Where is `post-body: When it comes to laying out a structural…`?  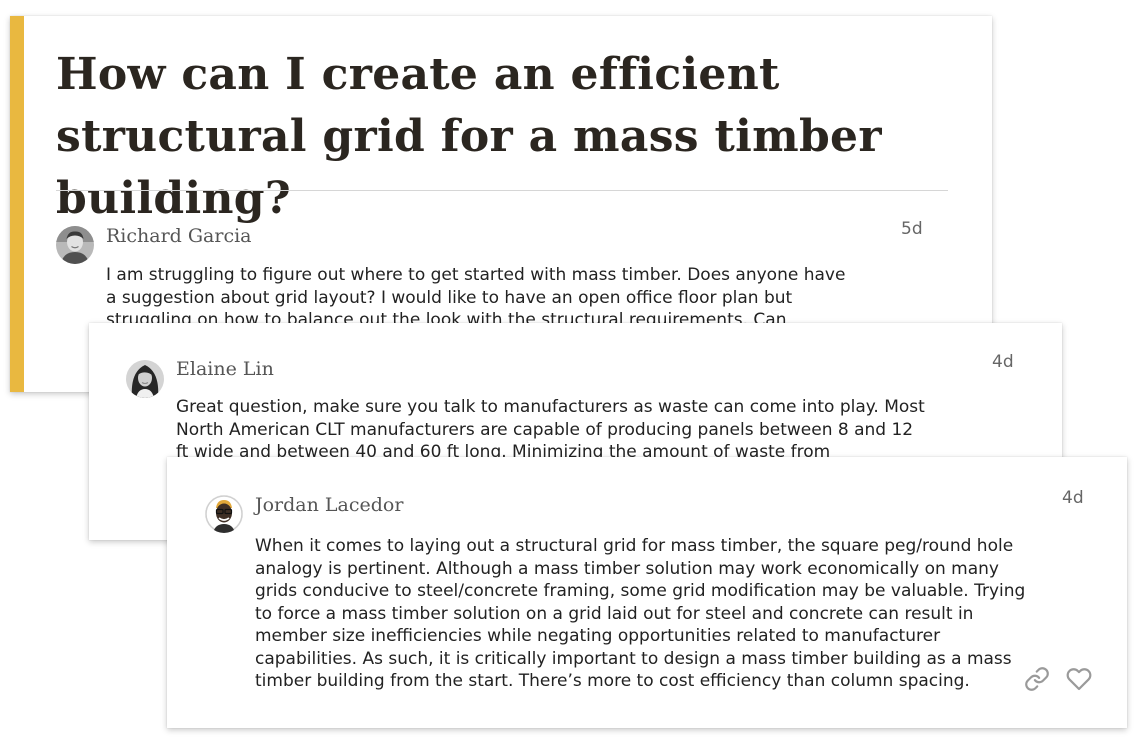
post-body: When it comes to laying out a structural… is located at coordinates (640, 613).